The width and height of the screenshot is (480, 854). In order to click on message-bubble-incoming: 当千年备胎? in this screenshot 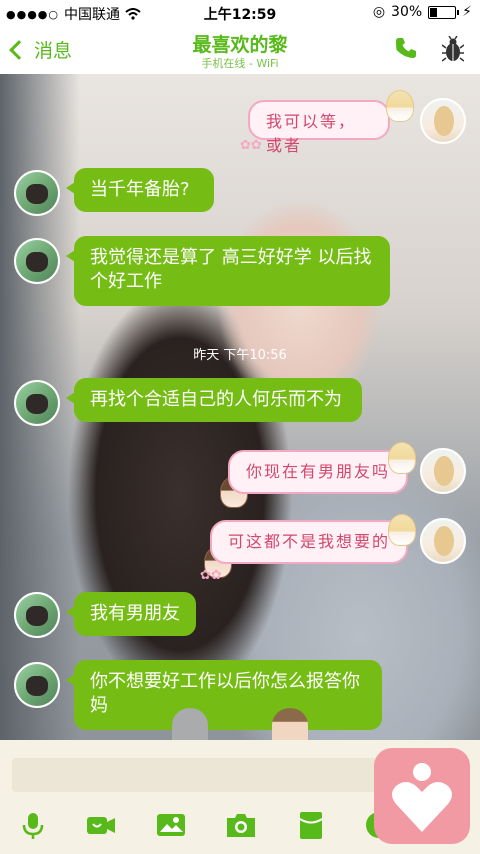, I will do `click(140, 190)`.